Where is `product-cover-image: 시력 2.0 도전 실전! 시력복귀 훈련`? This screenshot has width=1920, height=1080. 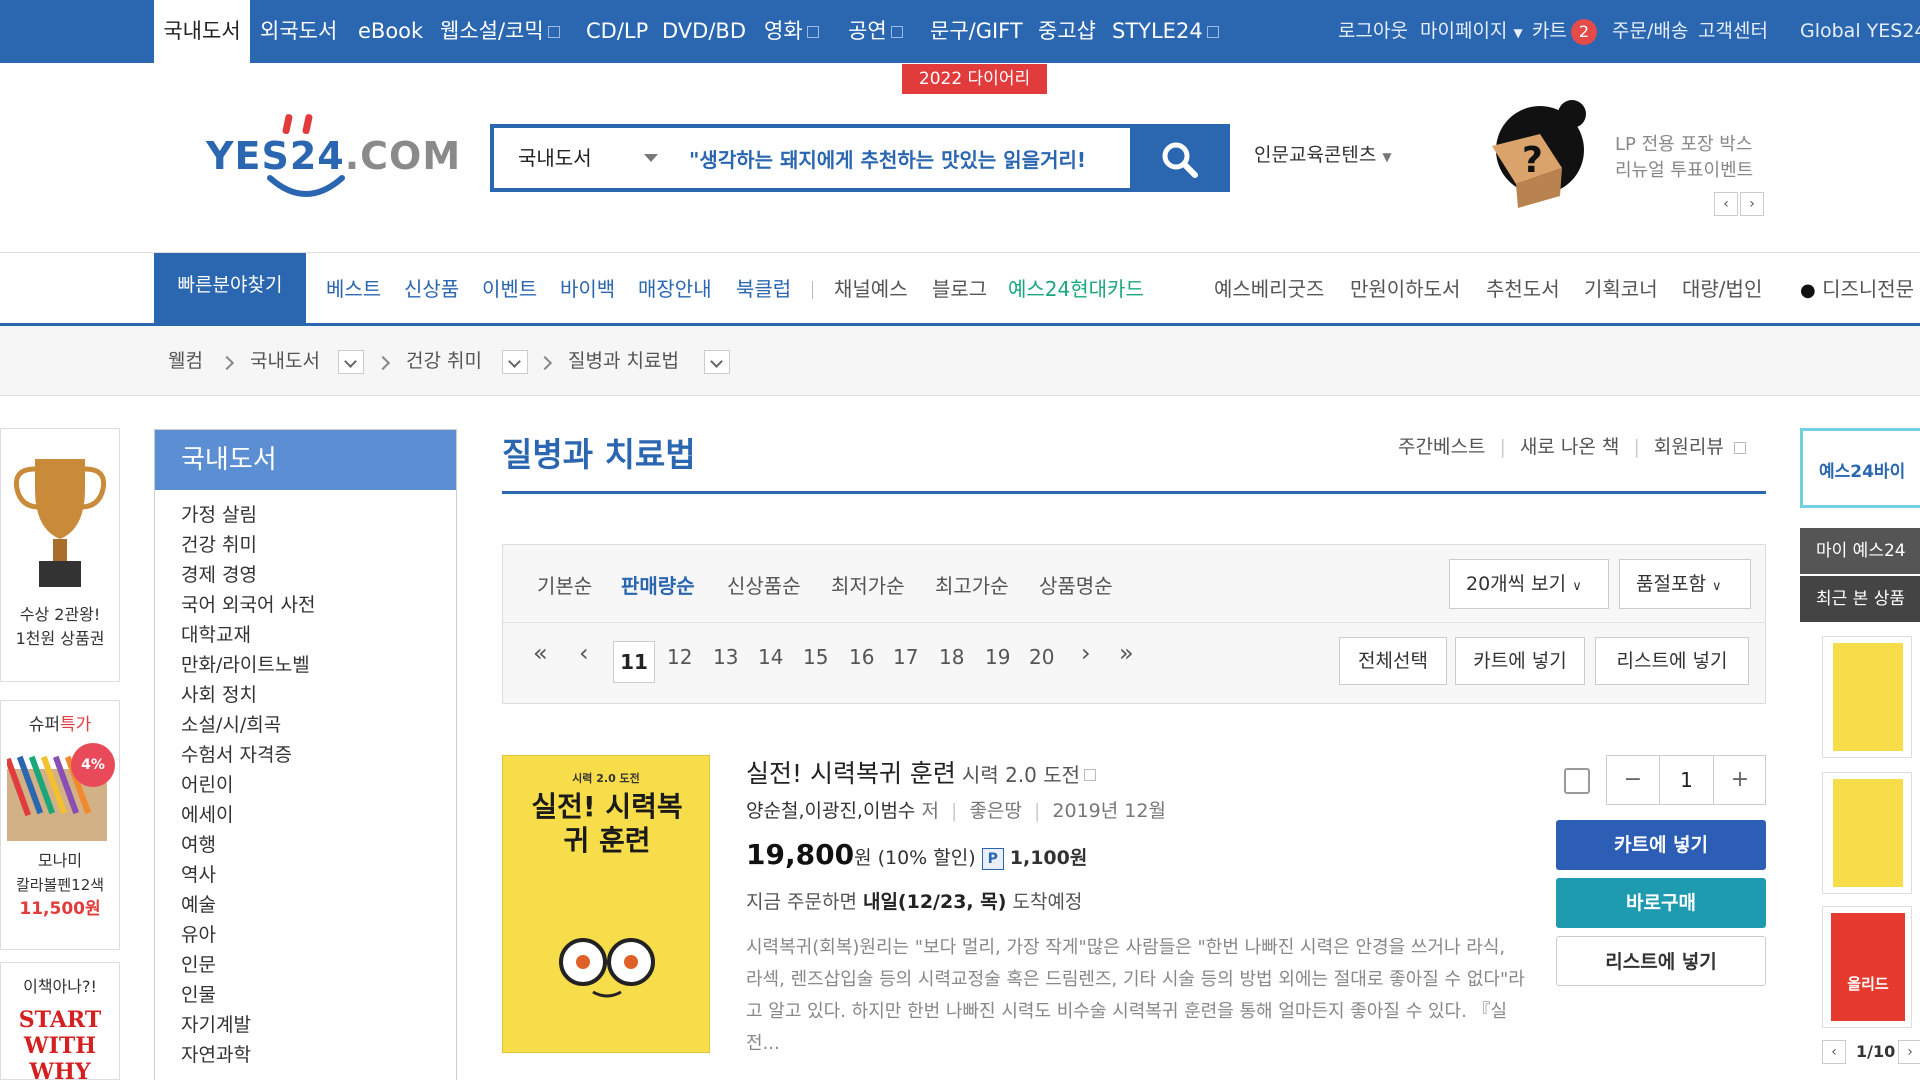 product-cover-image: 시력 2.0 도전 실전! 시력복귀 훈련 is located at coordinates (606, 904).